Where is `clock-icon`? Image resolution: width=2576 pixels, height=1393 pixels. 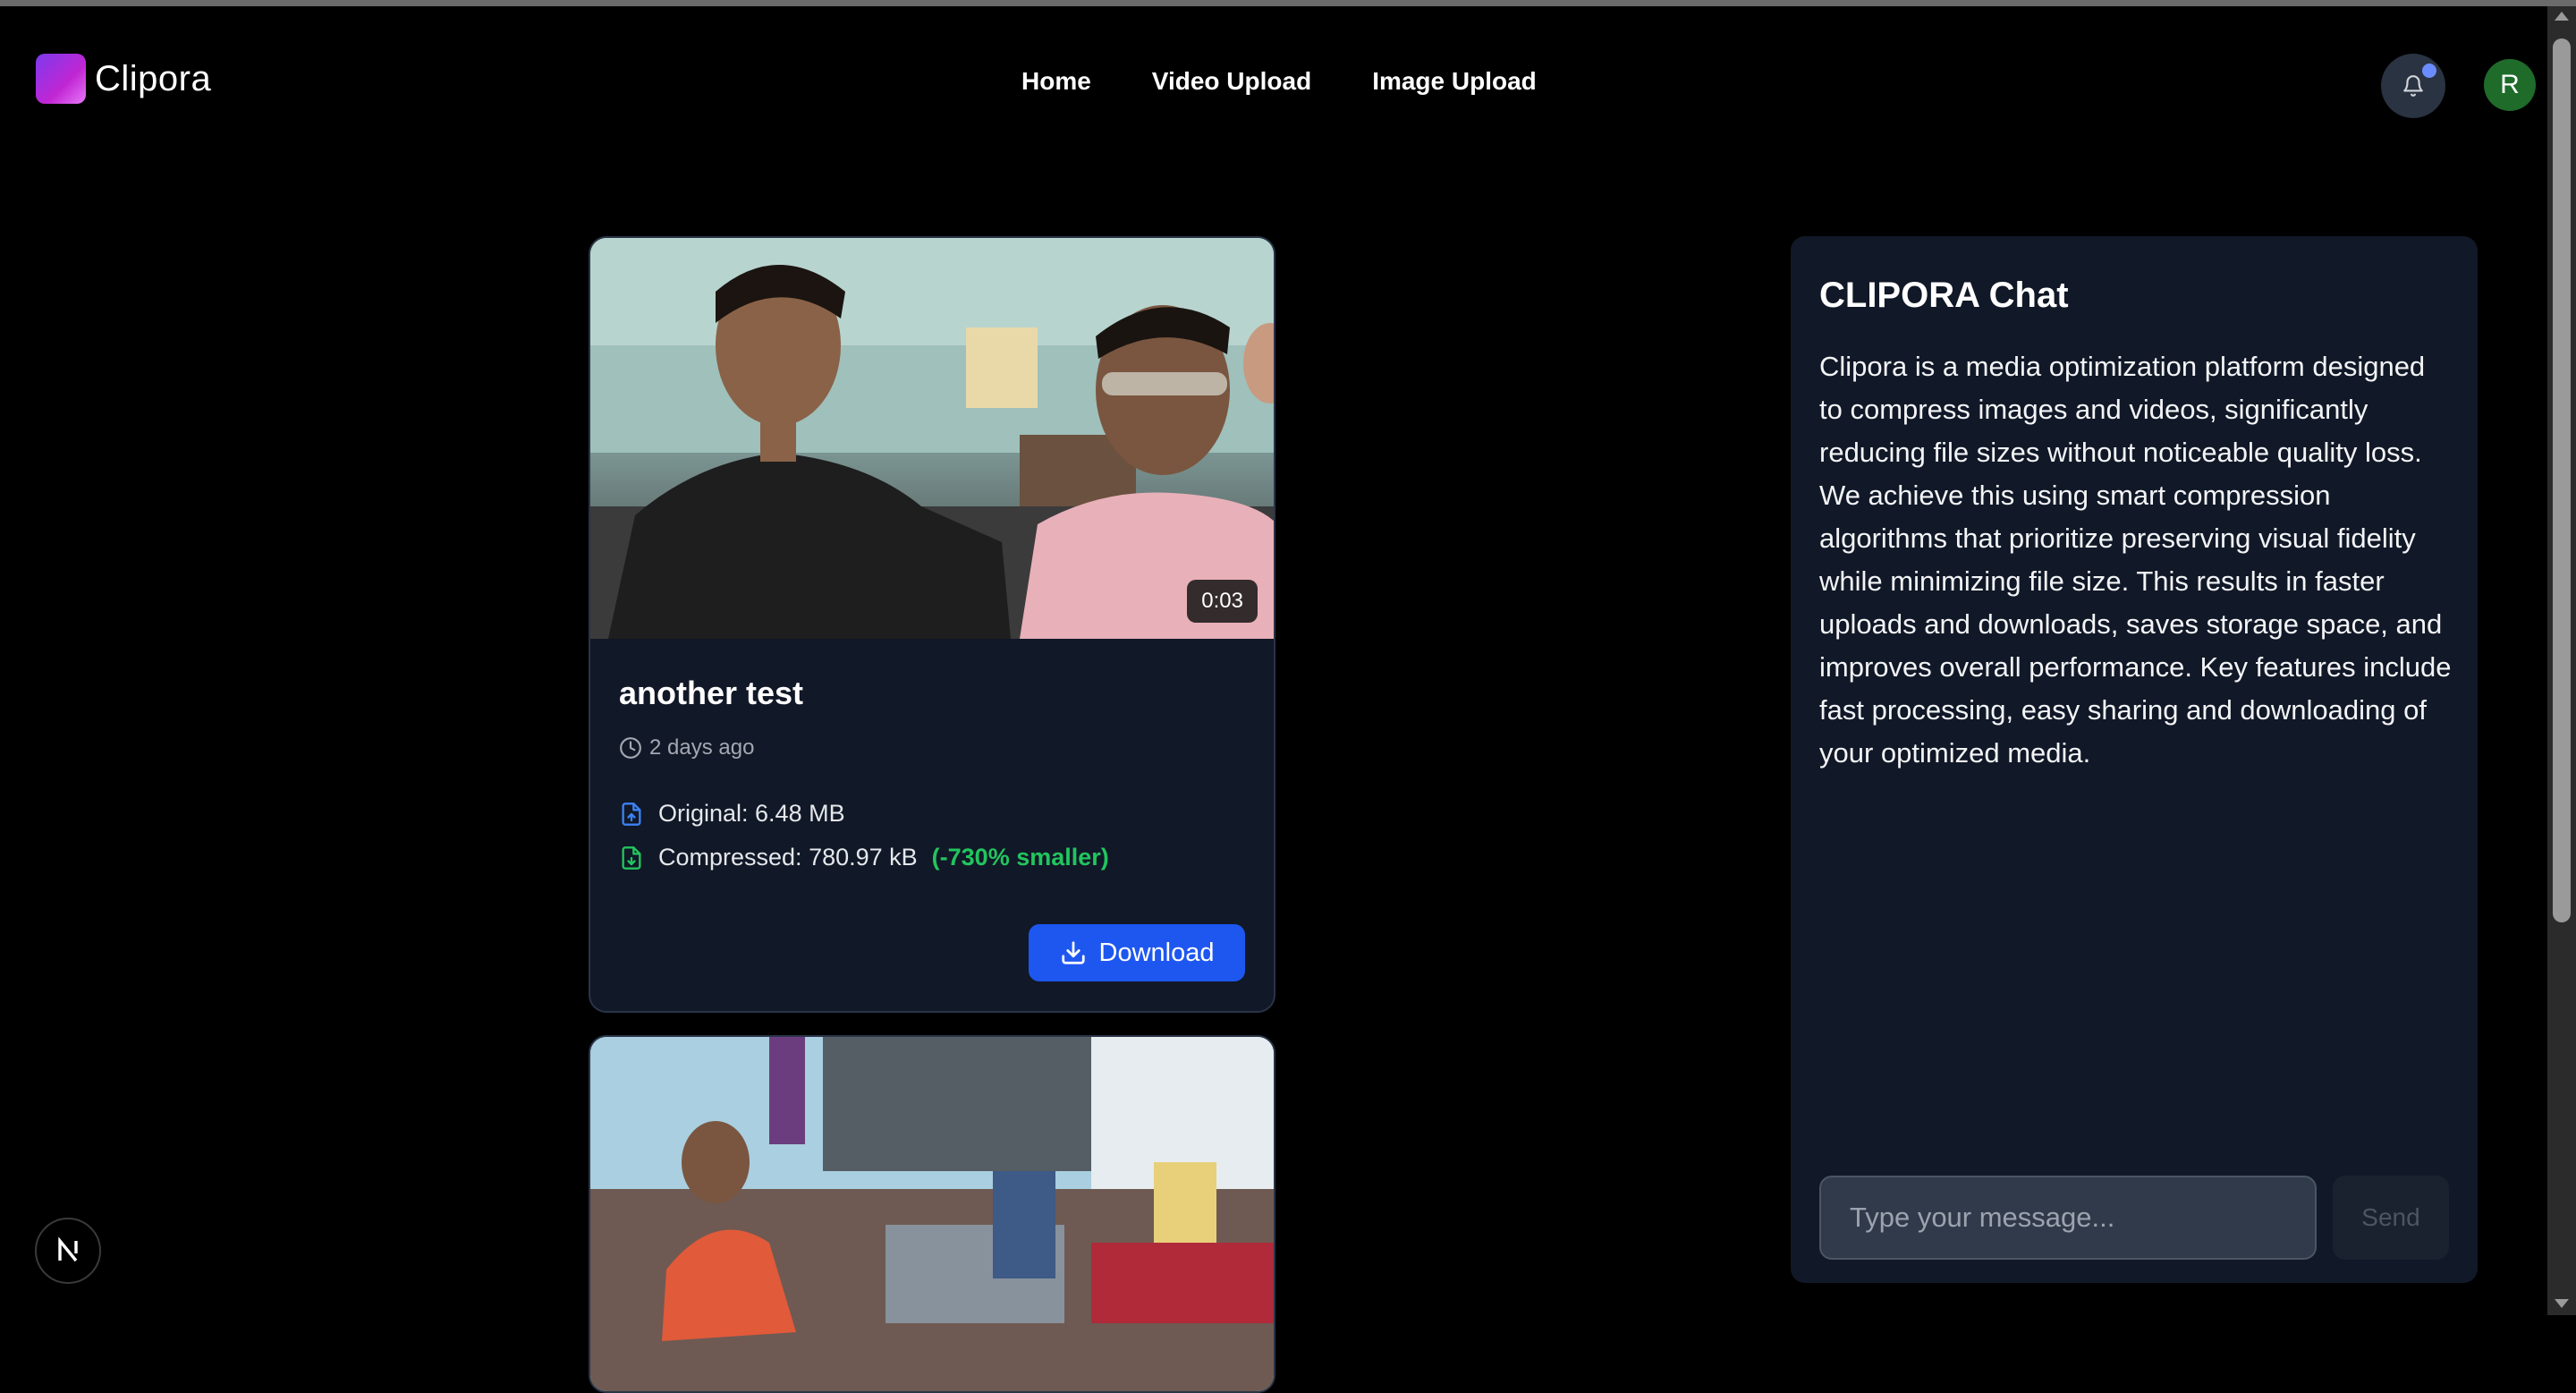 clock-icon is located at coordinates (630, 748).